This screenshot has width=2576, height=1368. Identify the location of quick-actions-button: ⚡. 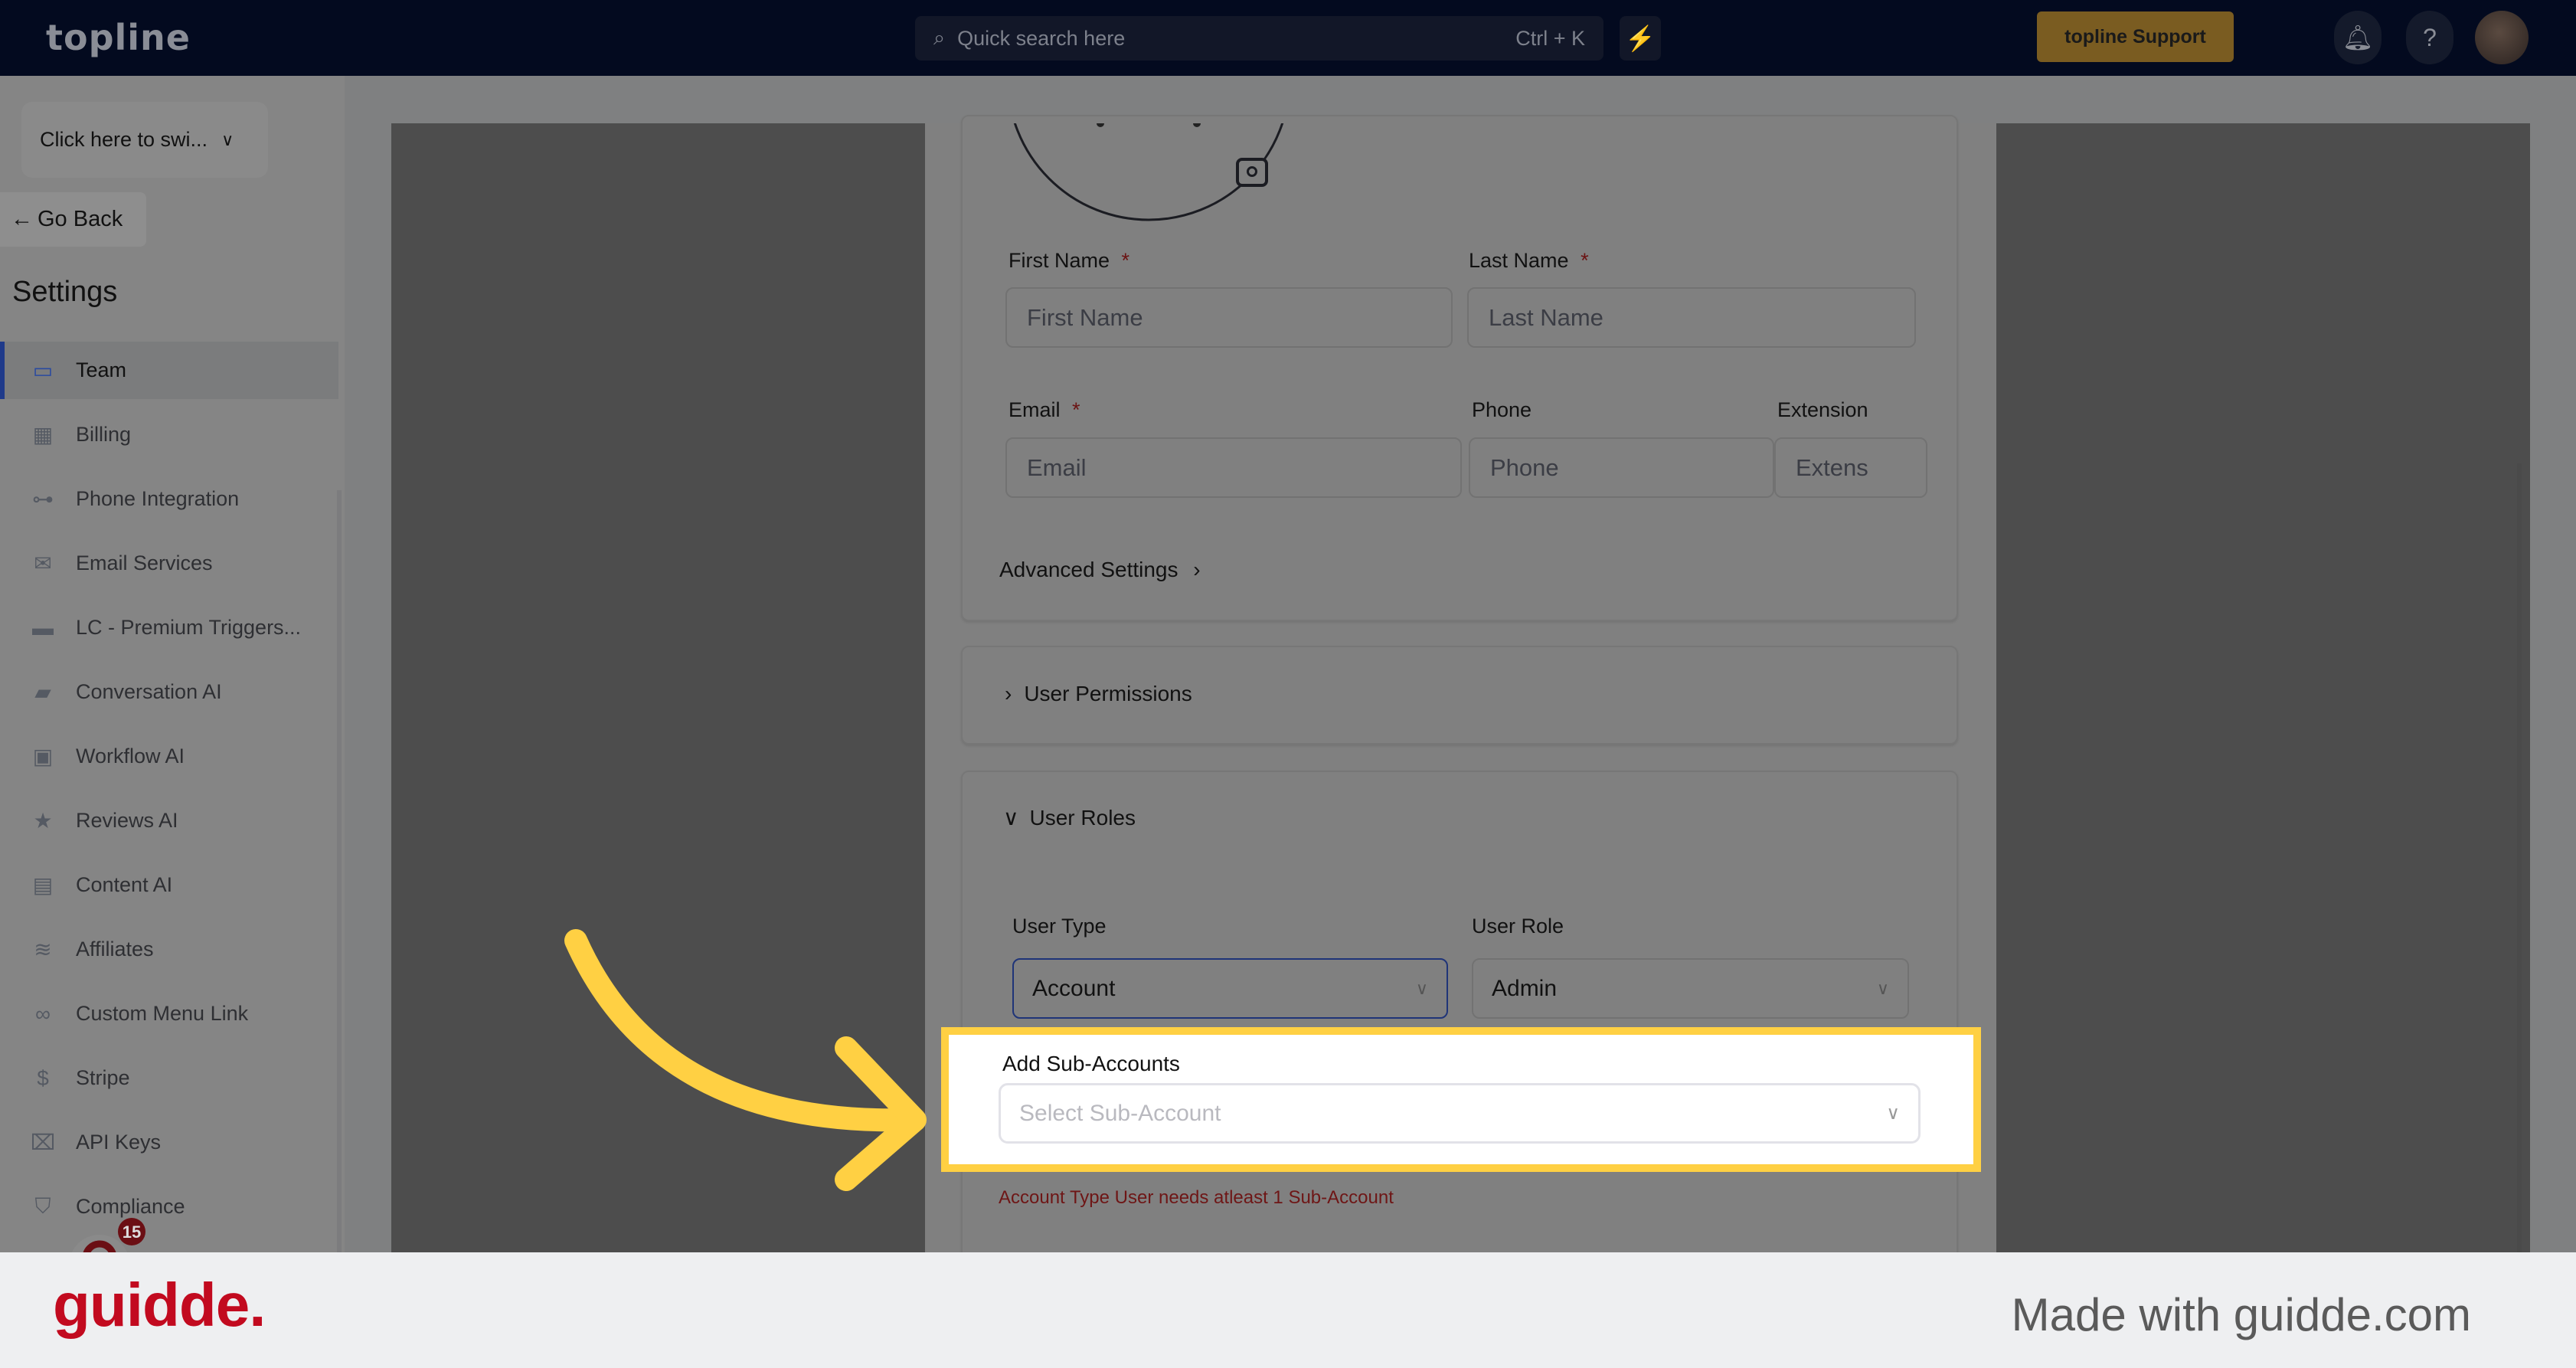
(1640, 38).